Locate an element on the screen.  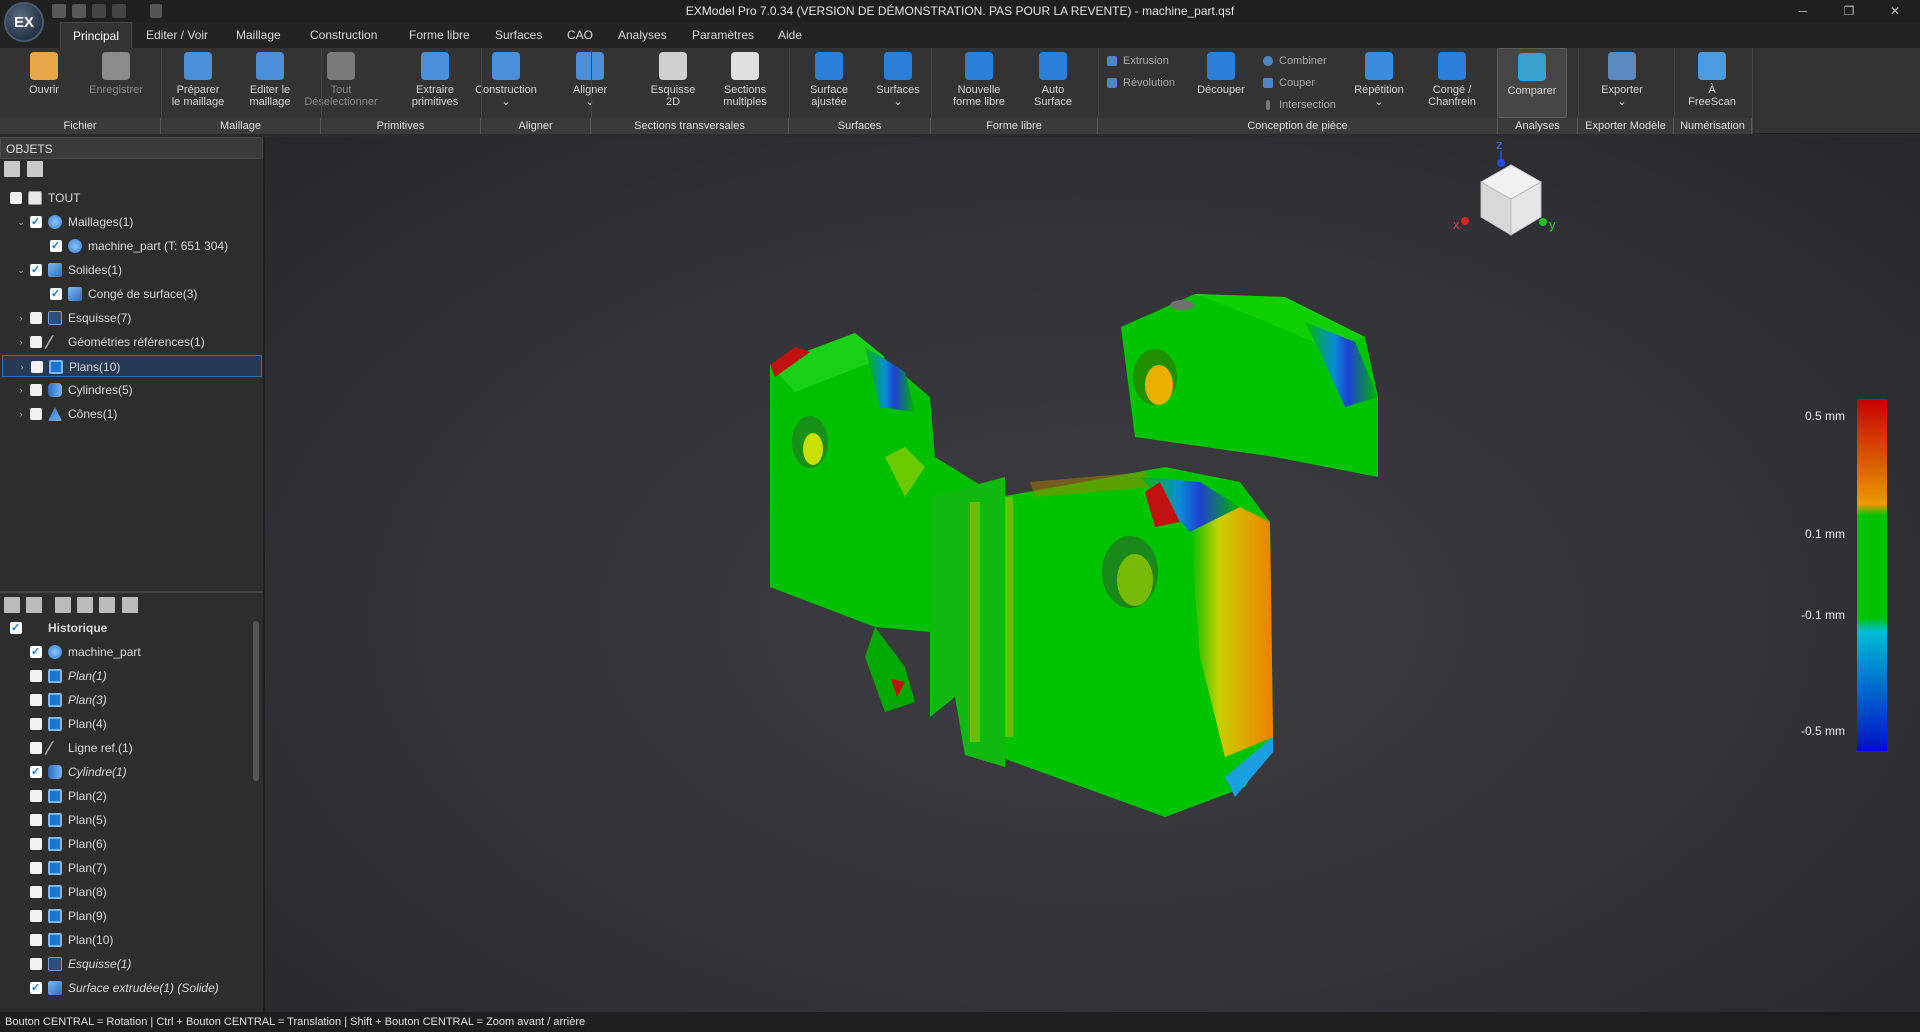
history-item: Plan(5) is located at coordinates (132, 820).